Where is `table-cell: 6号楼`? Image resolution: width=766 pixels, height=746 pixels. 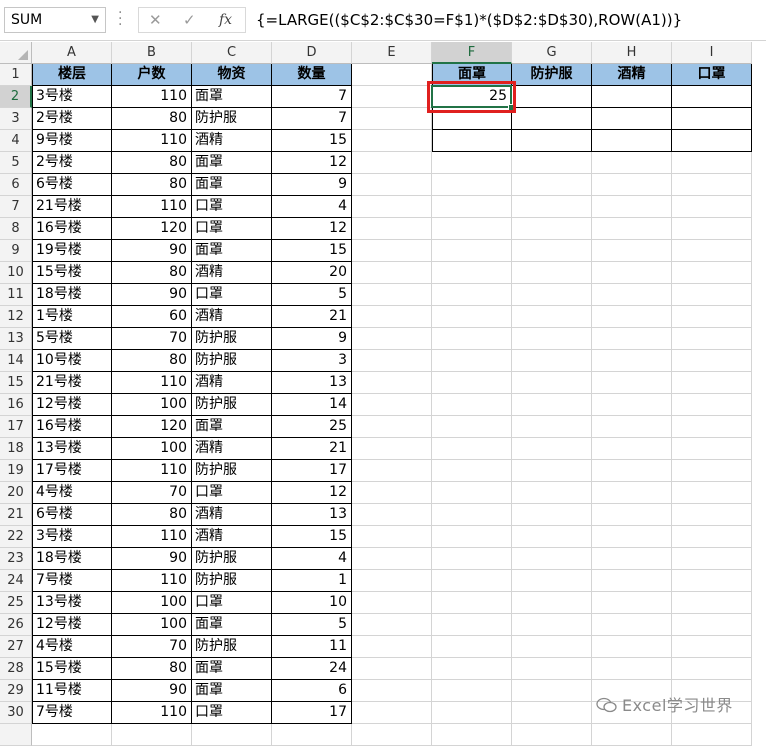 table-cell: 6号楼 is located at coordinates (72, 185).